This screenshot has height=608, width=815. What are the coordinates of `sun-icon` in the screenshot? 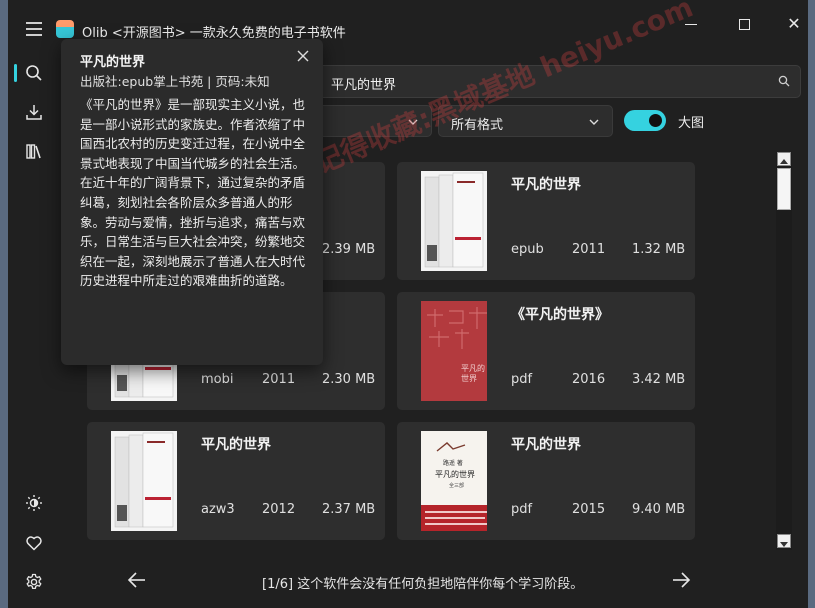 It's located at (34, 503).